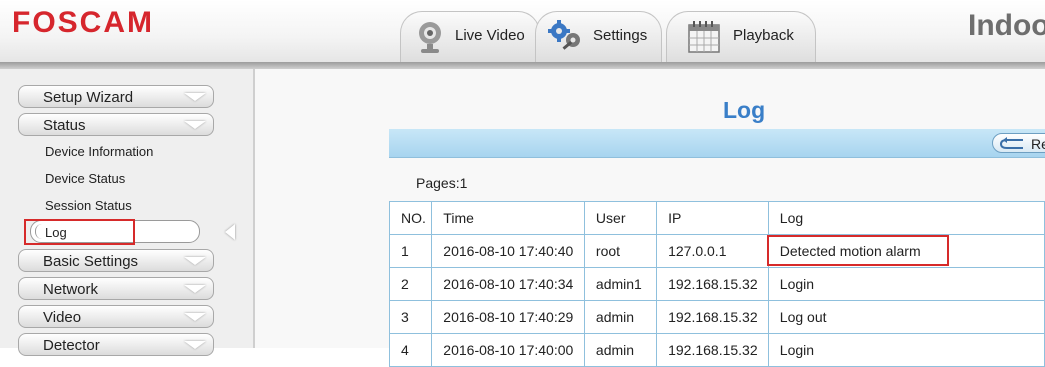 This screenshot has height=367, width=1045. I want to click on cell-no: 4, so click(410, 350).